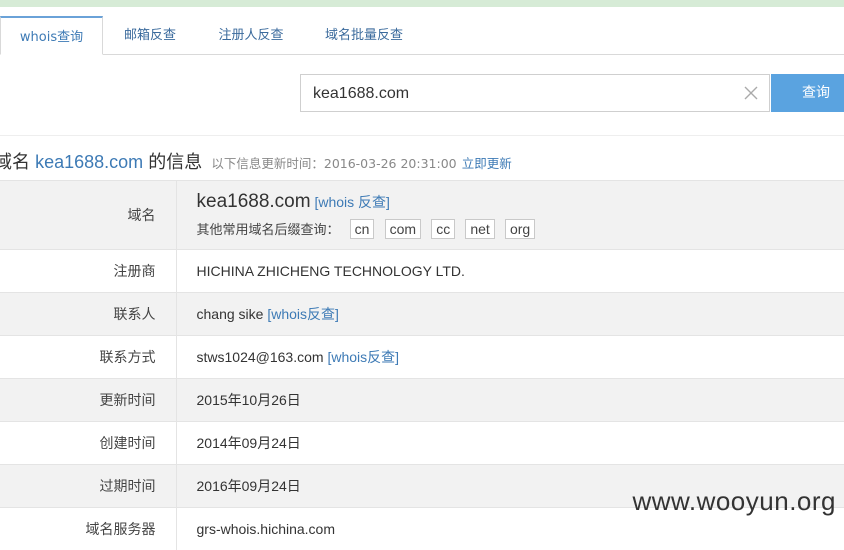 The width and height of the screenshot is (844, 550). Describe the element at coordinates (88, 271) in the screenshot. I see `row-label: 注册商` at that location.